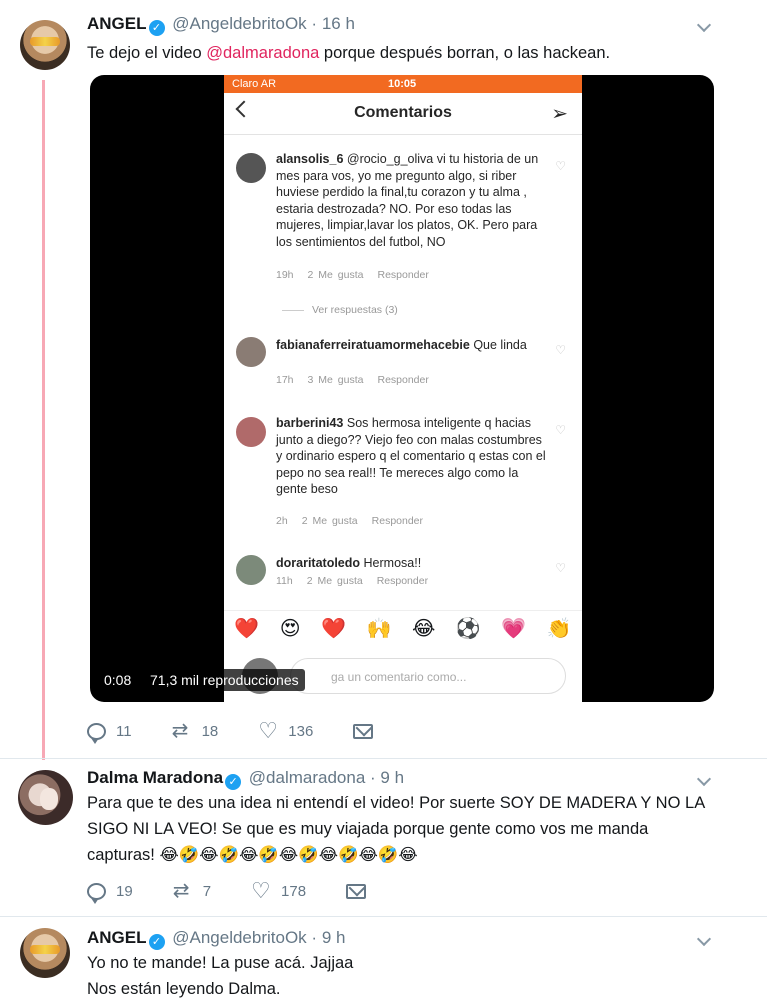 The height and width of the screenshot is (1005, 767). Describe the element at coordinates (559, 629) in the screenshot. I see `emoji: 👏` at that location.